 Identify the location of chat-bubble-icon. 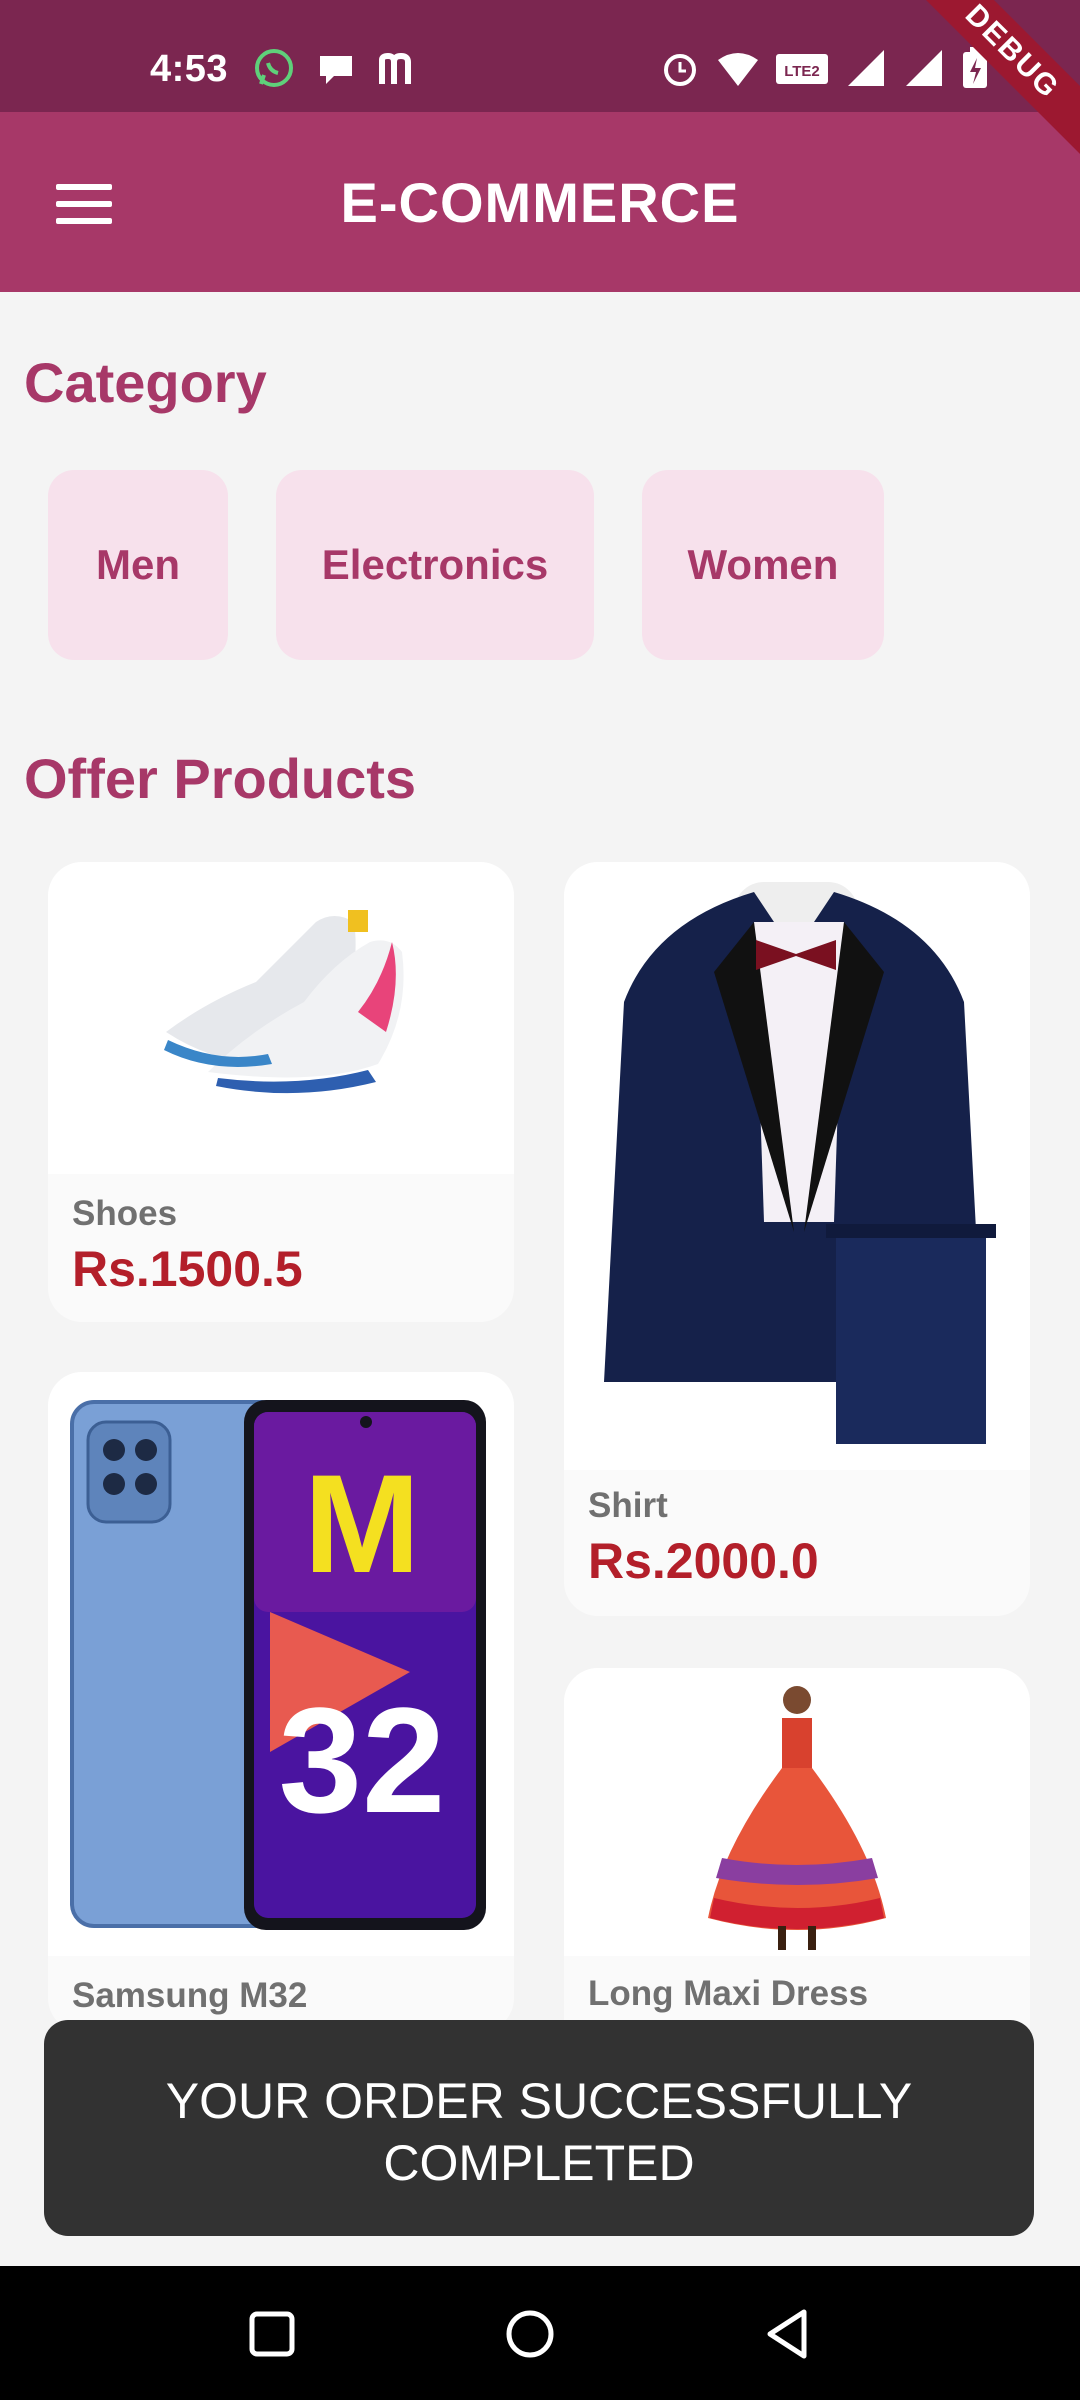
(336, 70).